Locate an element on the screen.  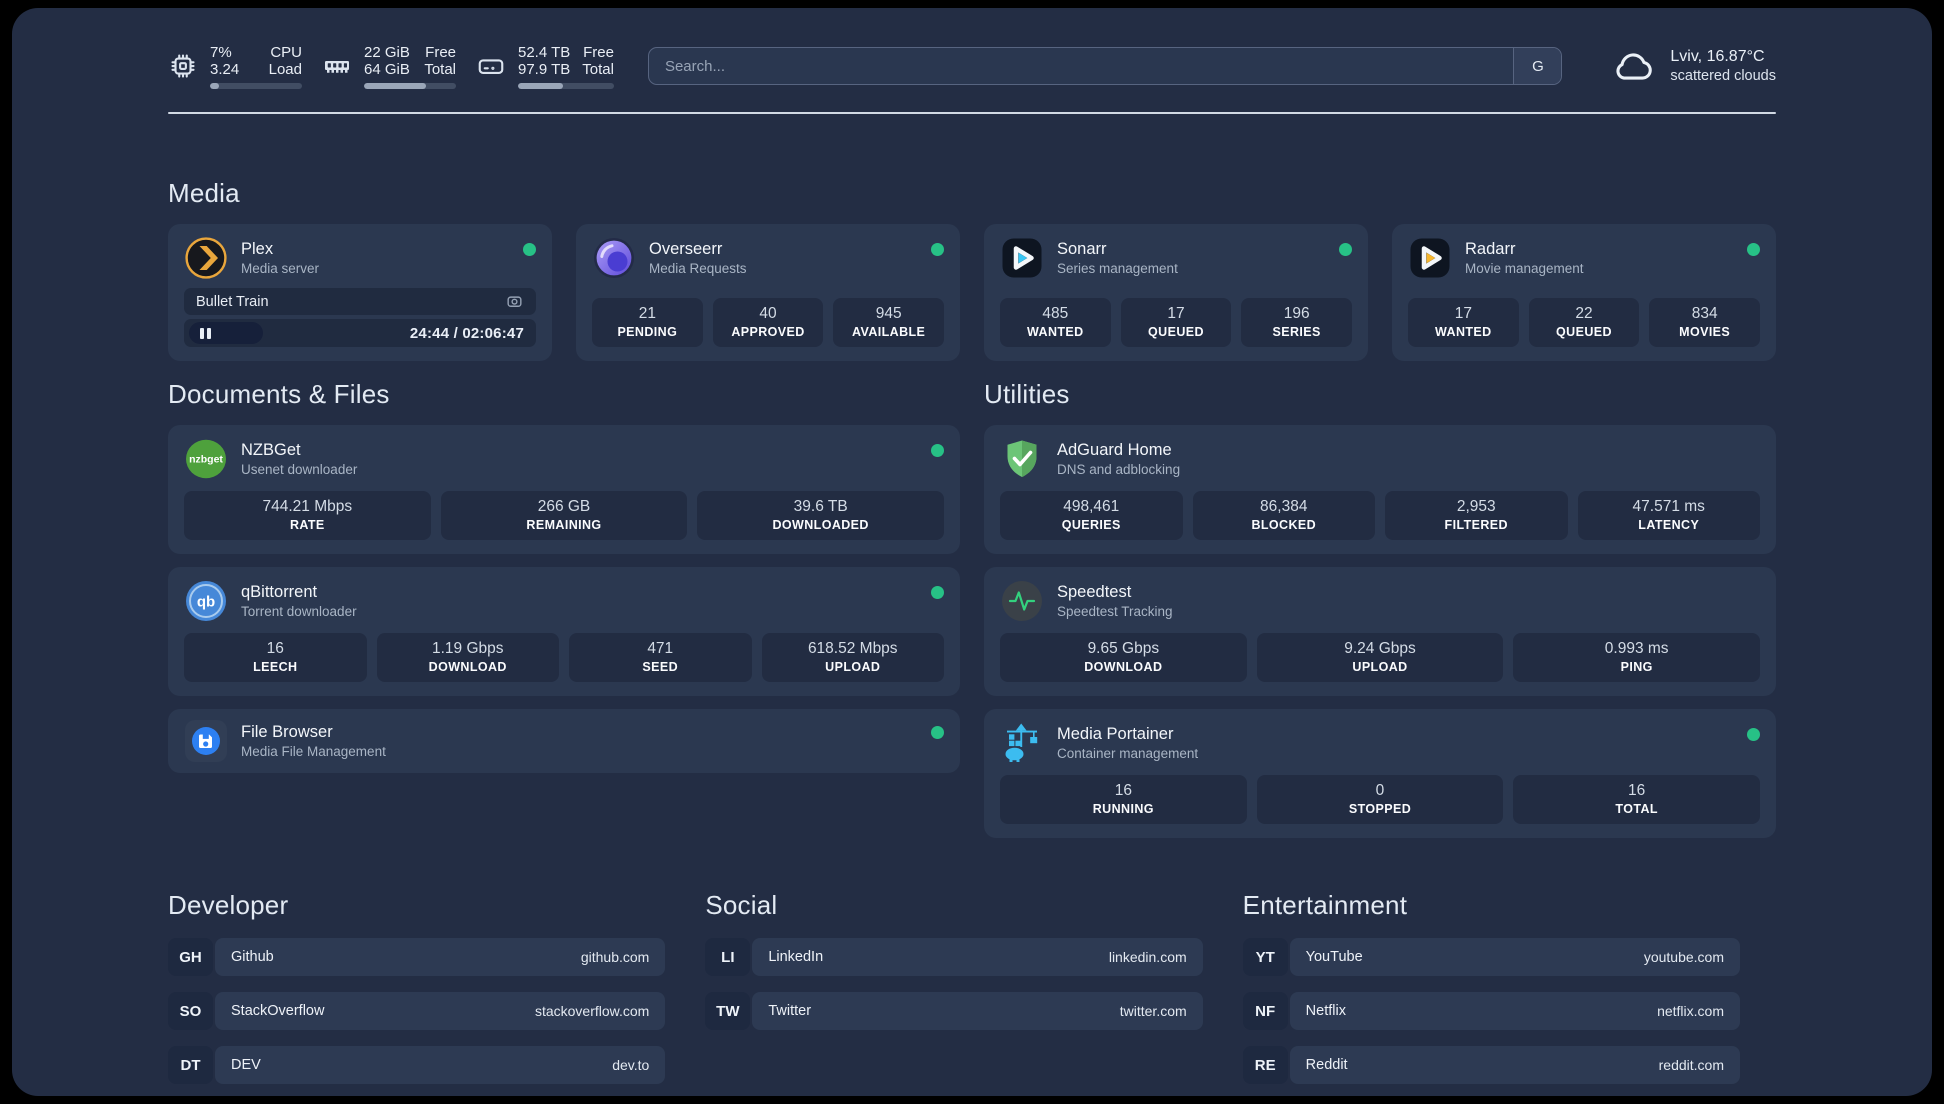
bookmark-link: StackOverflow stackoverflow.com is located at coordinates (440, 1011).